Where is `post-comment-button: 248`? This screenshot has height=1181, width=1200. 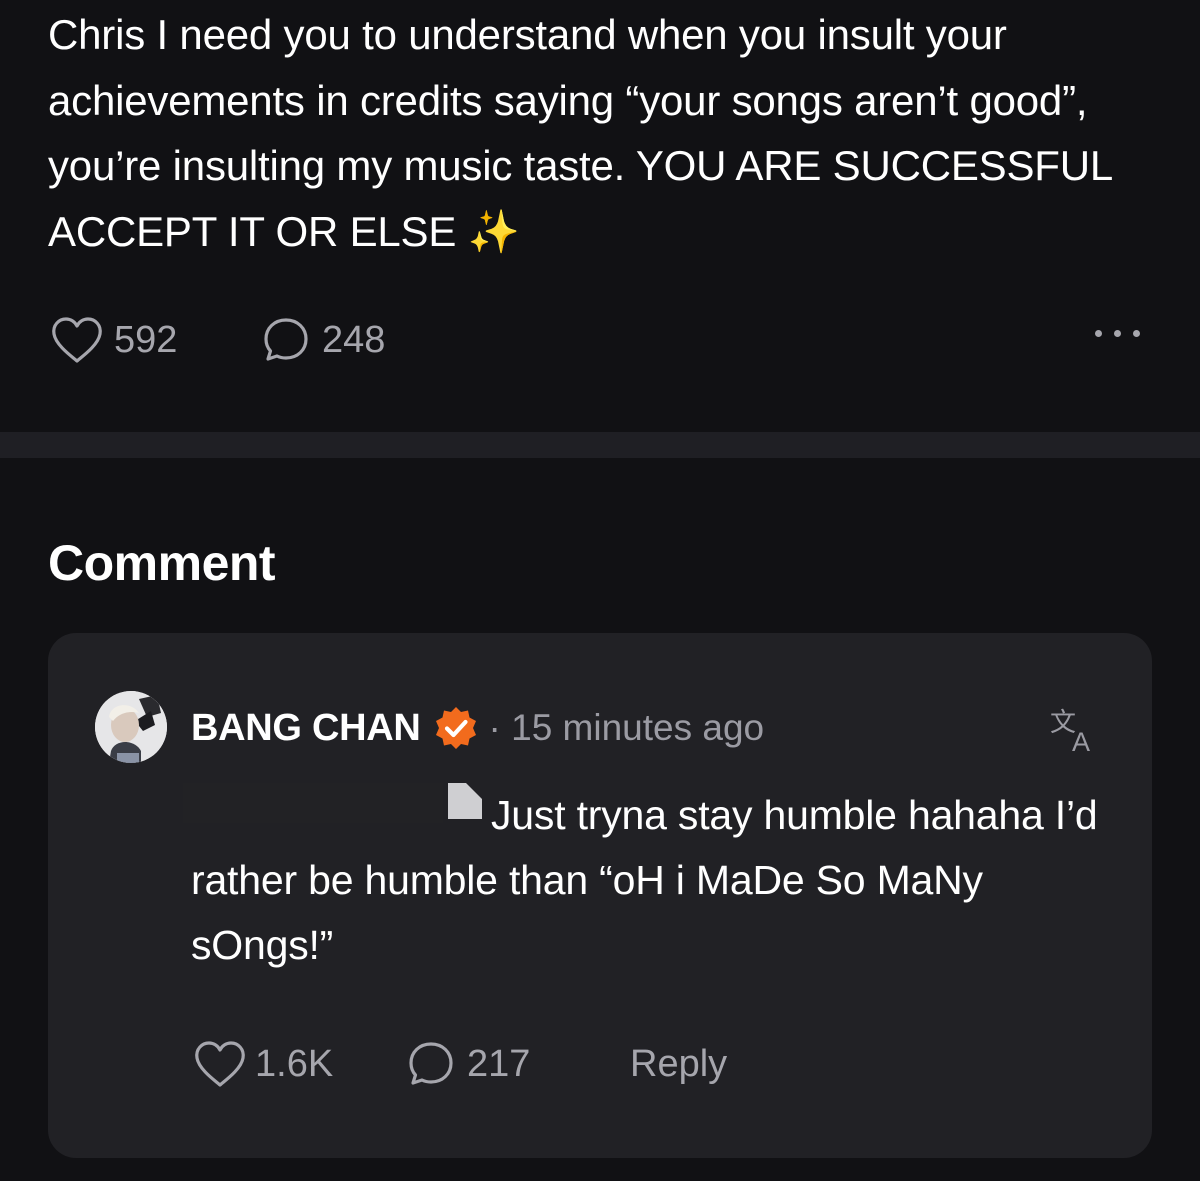
post-comment-button: 248 is located at coordinates (323, 340).